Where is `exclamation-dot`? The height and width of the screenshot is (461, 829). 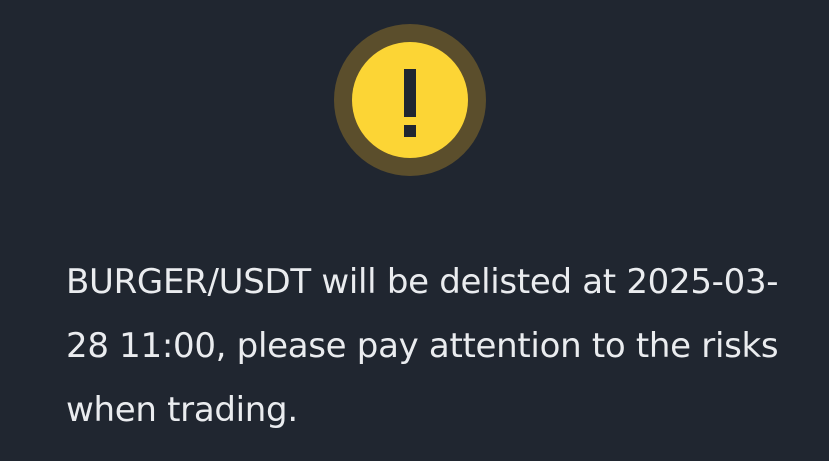
exclamation-dot is located at coordinates (410, 131).